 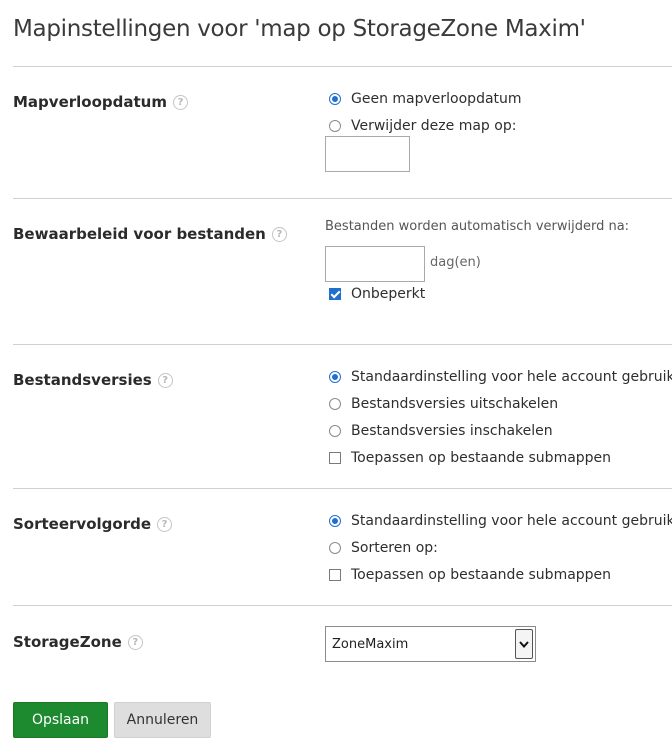 I want to click on checkbox-unlimited: Onbeperkt, so click(x=377, y=294).